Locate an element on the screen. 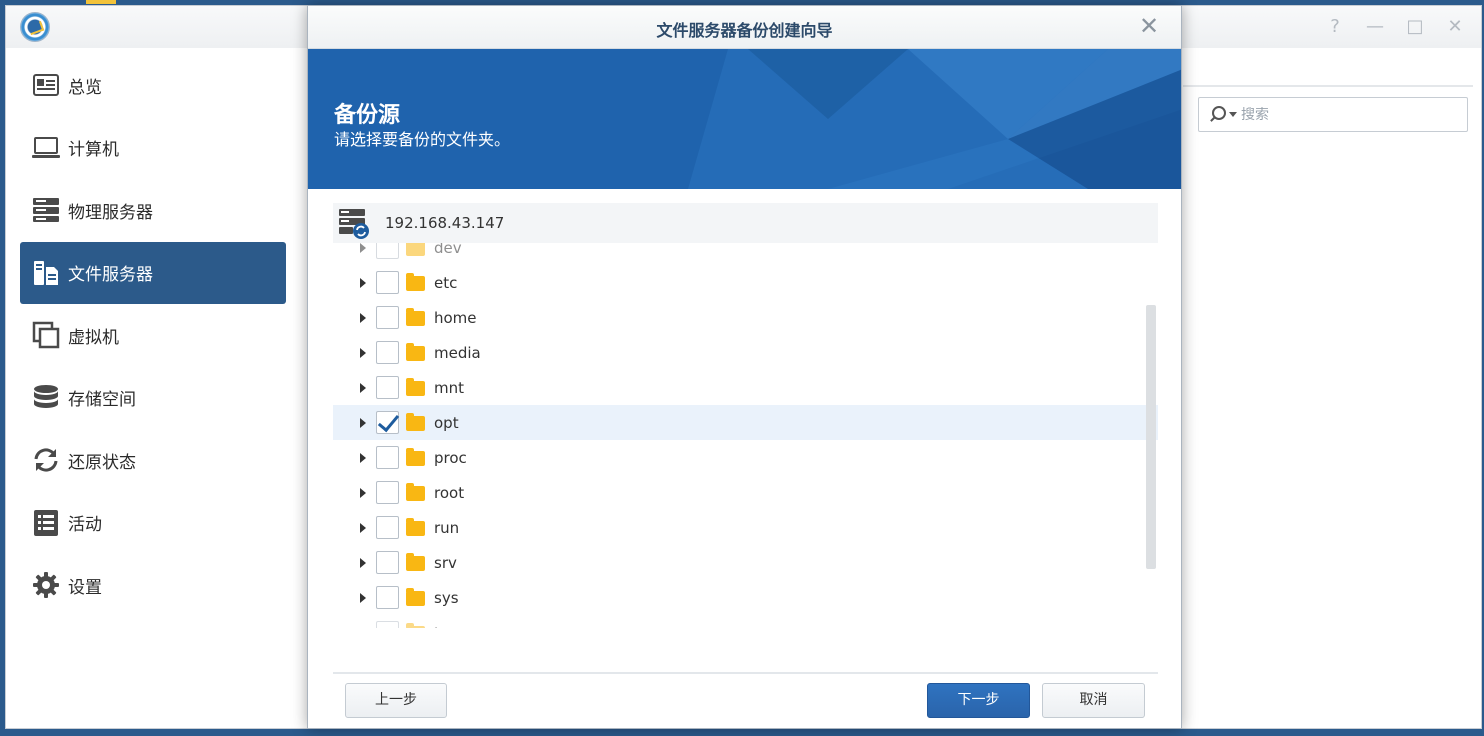 The height and width of the screenshot is (736, 1484). restore-status-icon is located at coordinates (46, 460).